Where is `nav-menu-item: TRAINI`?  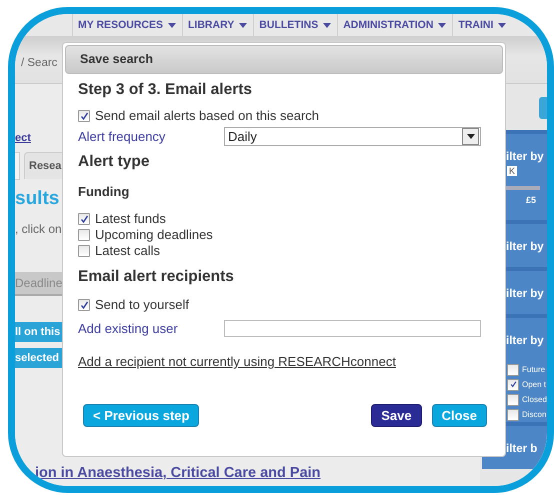
nav-menu-item: TRAINI is located at coordinates (482, 25).